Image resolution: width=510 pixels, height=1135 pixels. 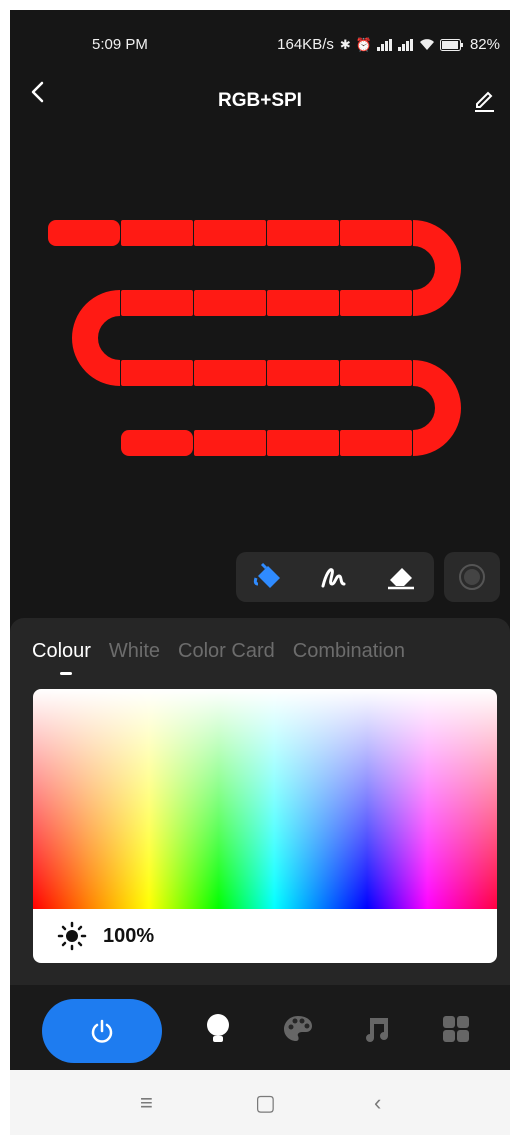 I want to click on tab-white: White, so click(x=134, y=651).